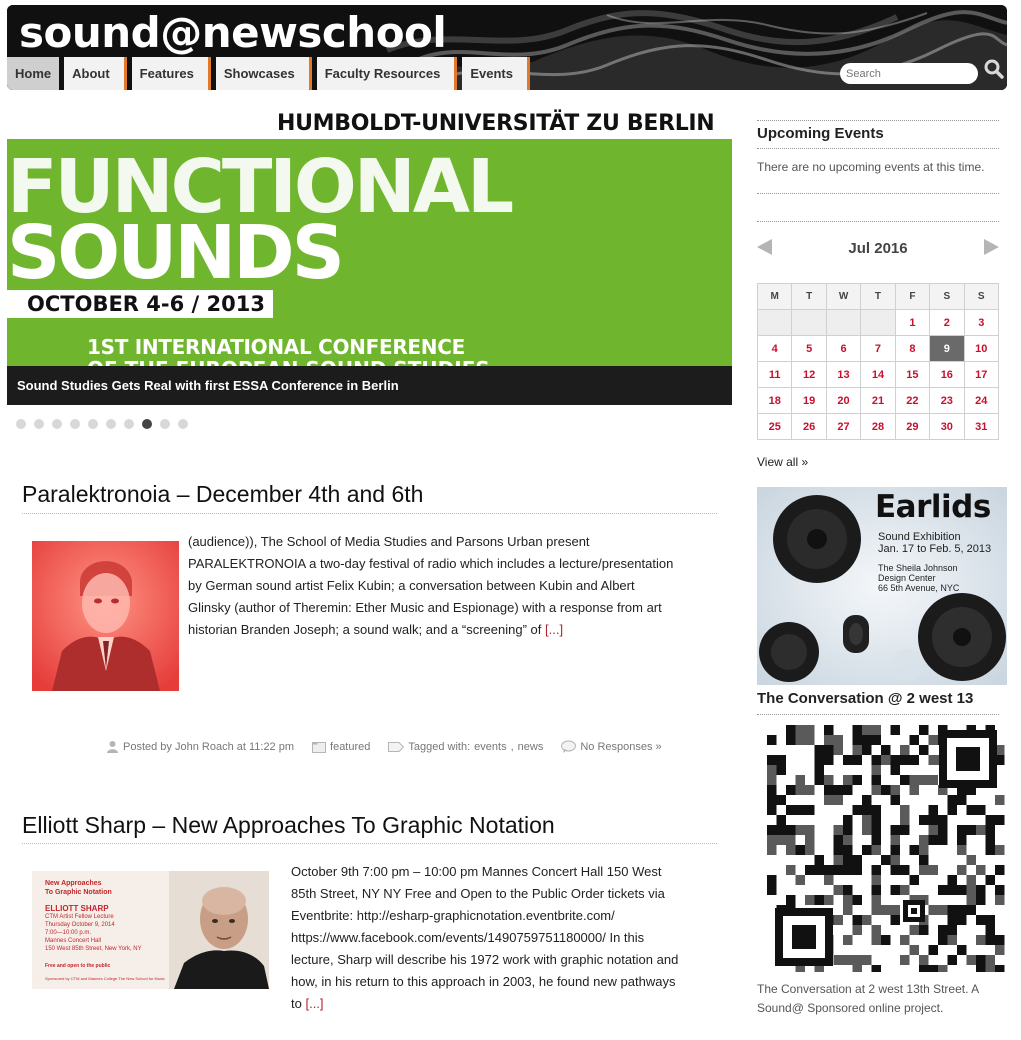  I want to click on calendar-day: 30, so click(947, 426).